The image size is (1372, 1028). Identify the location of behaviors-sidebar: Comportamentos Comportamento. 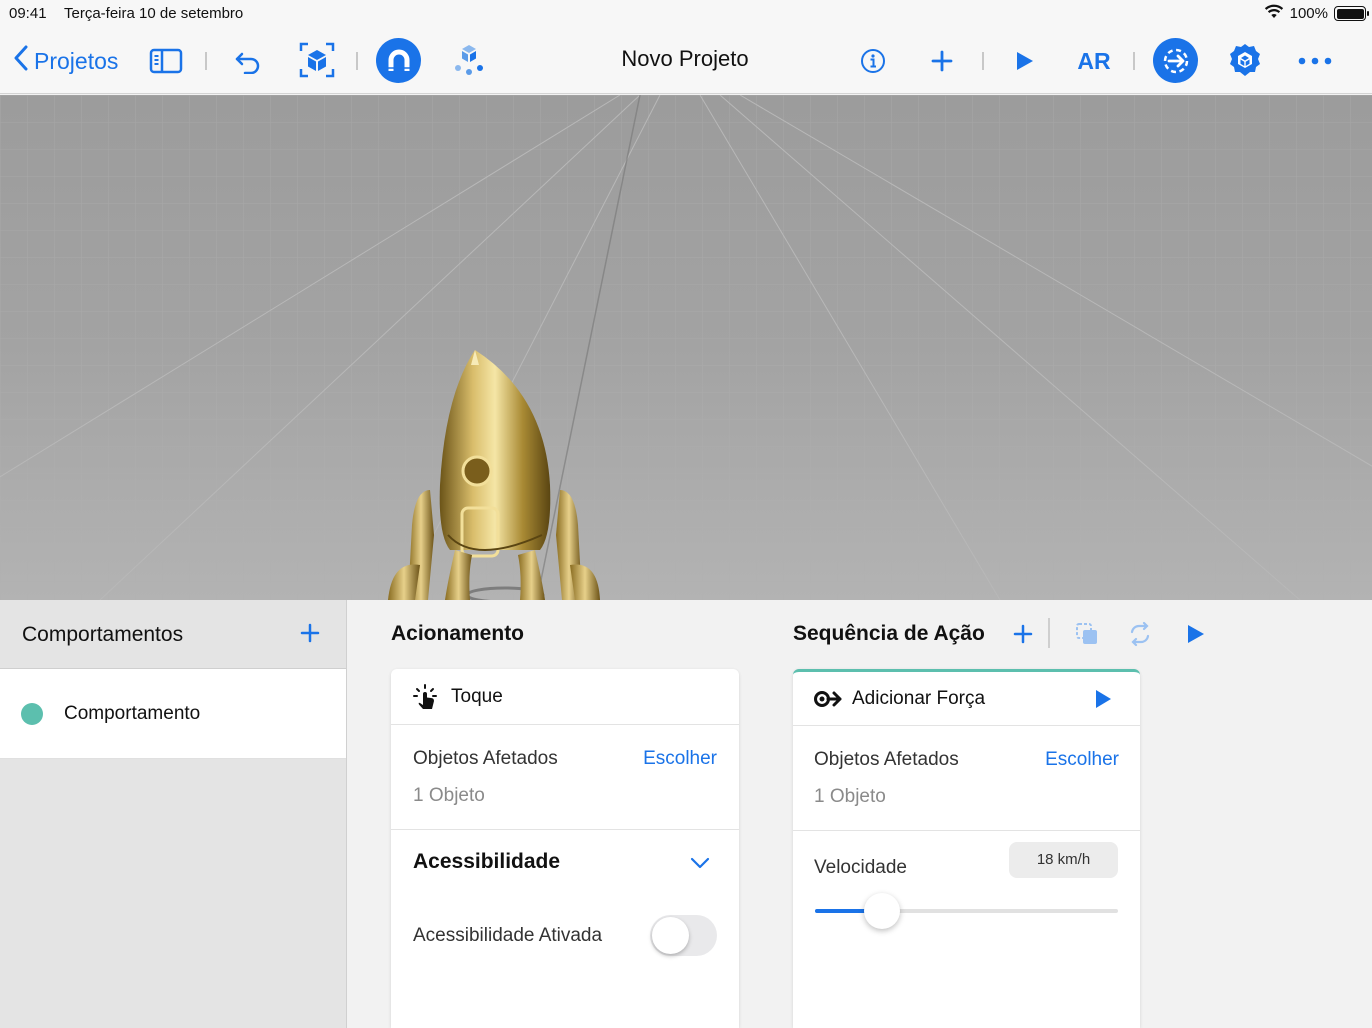
(173, 814).